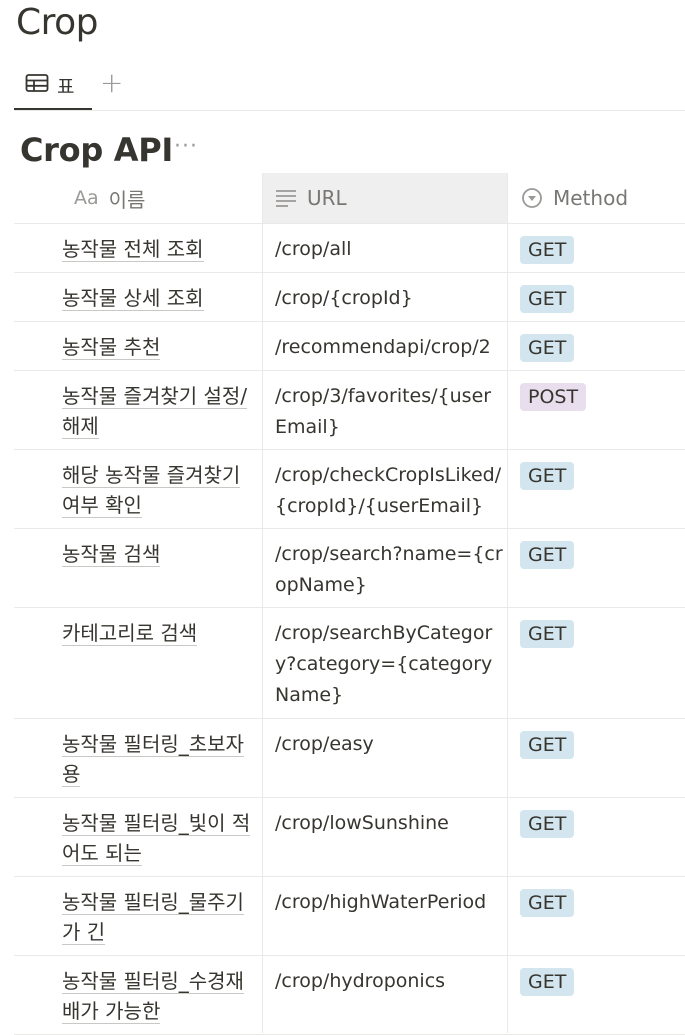  I want to click on column-header-url-label: URL, so click(327, 198).